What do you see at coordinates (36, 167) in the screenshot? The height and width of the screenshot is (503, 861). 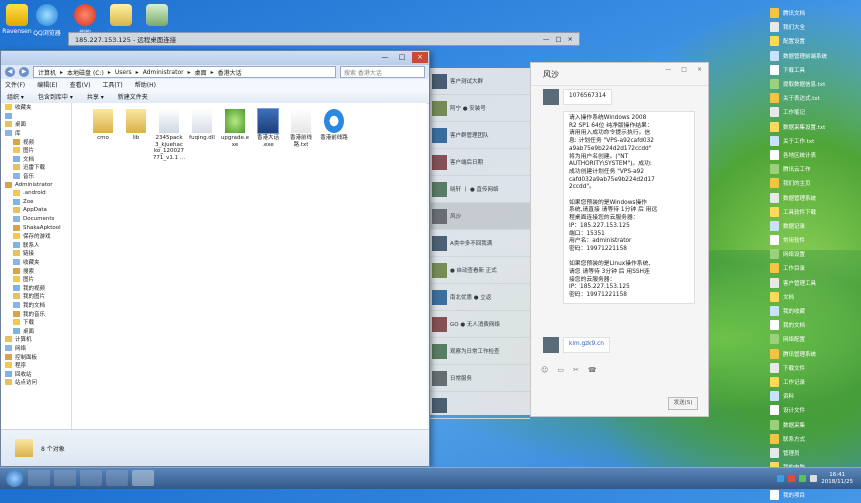 I see `nav-item: 迅雷下载` at bounding box center [36, 167].